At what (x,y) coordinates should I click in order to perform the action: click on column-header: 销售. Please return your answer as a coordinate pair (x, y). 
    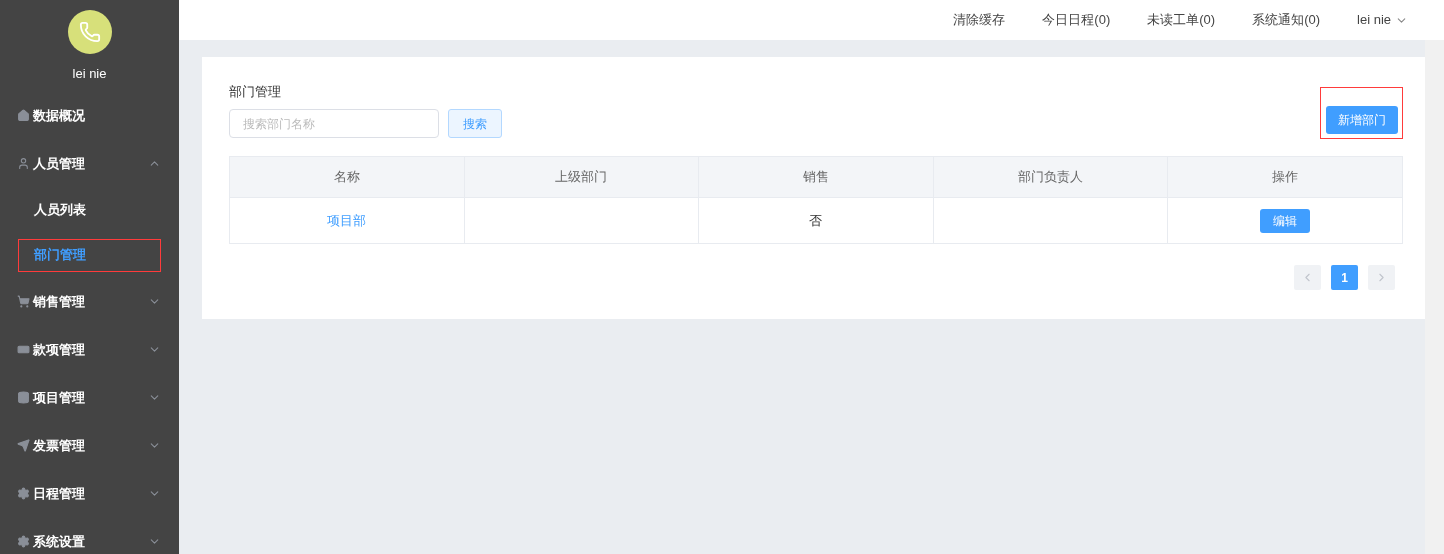
    Looking at the image, I should click on (816, 177).